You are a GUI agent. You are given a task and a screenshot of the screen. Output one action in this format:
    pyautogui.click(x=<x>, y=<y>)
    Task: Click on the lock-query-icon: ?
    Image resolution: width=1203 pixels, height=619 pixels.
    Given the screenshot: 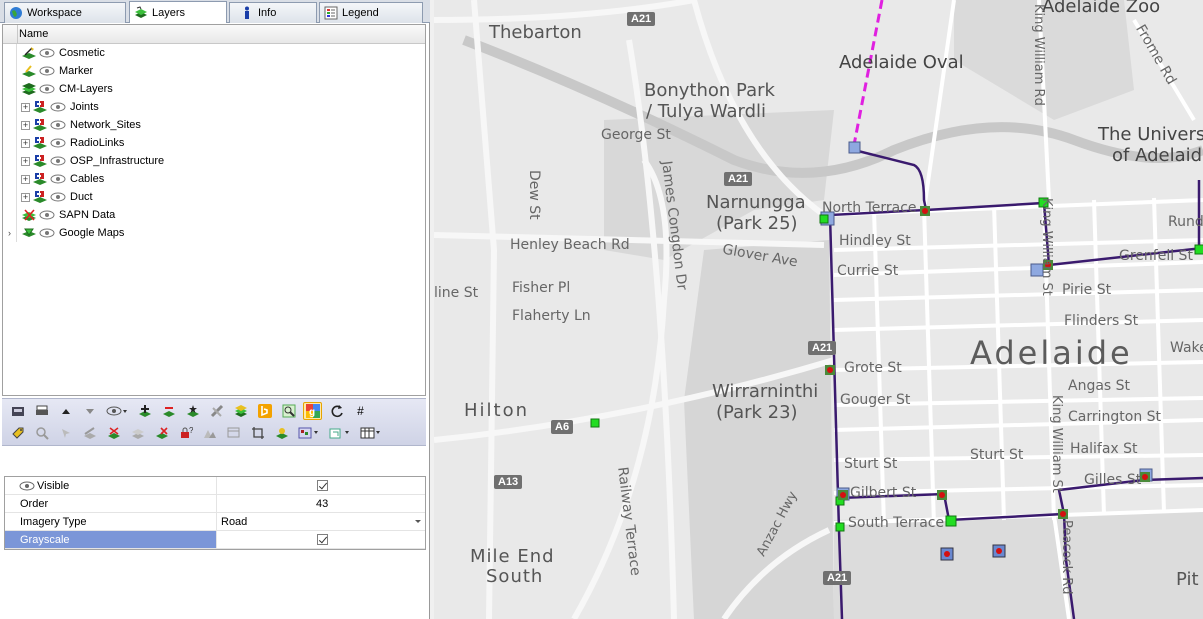 What is the action you would take?
    pyautogui.click(x=185, y=433)
    